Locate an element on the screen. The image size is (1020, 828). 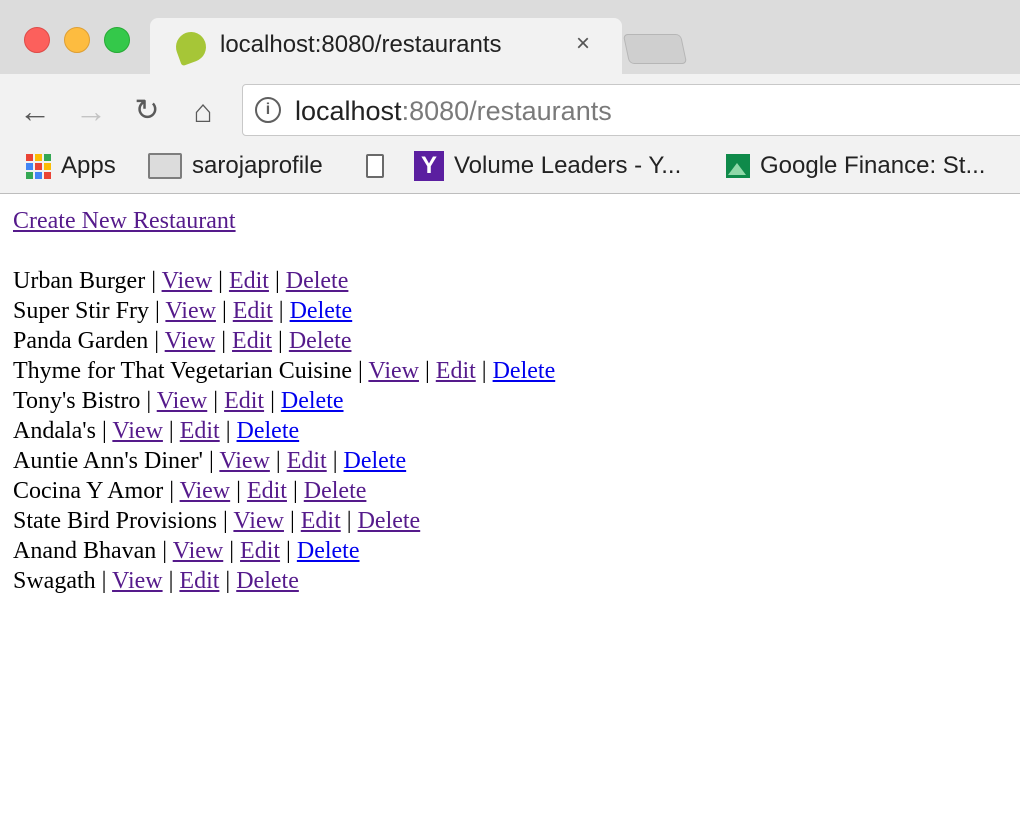
close-icon: × is located at coordinates (583, 44).